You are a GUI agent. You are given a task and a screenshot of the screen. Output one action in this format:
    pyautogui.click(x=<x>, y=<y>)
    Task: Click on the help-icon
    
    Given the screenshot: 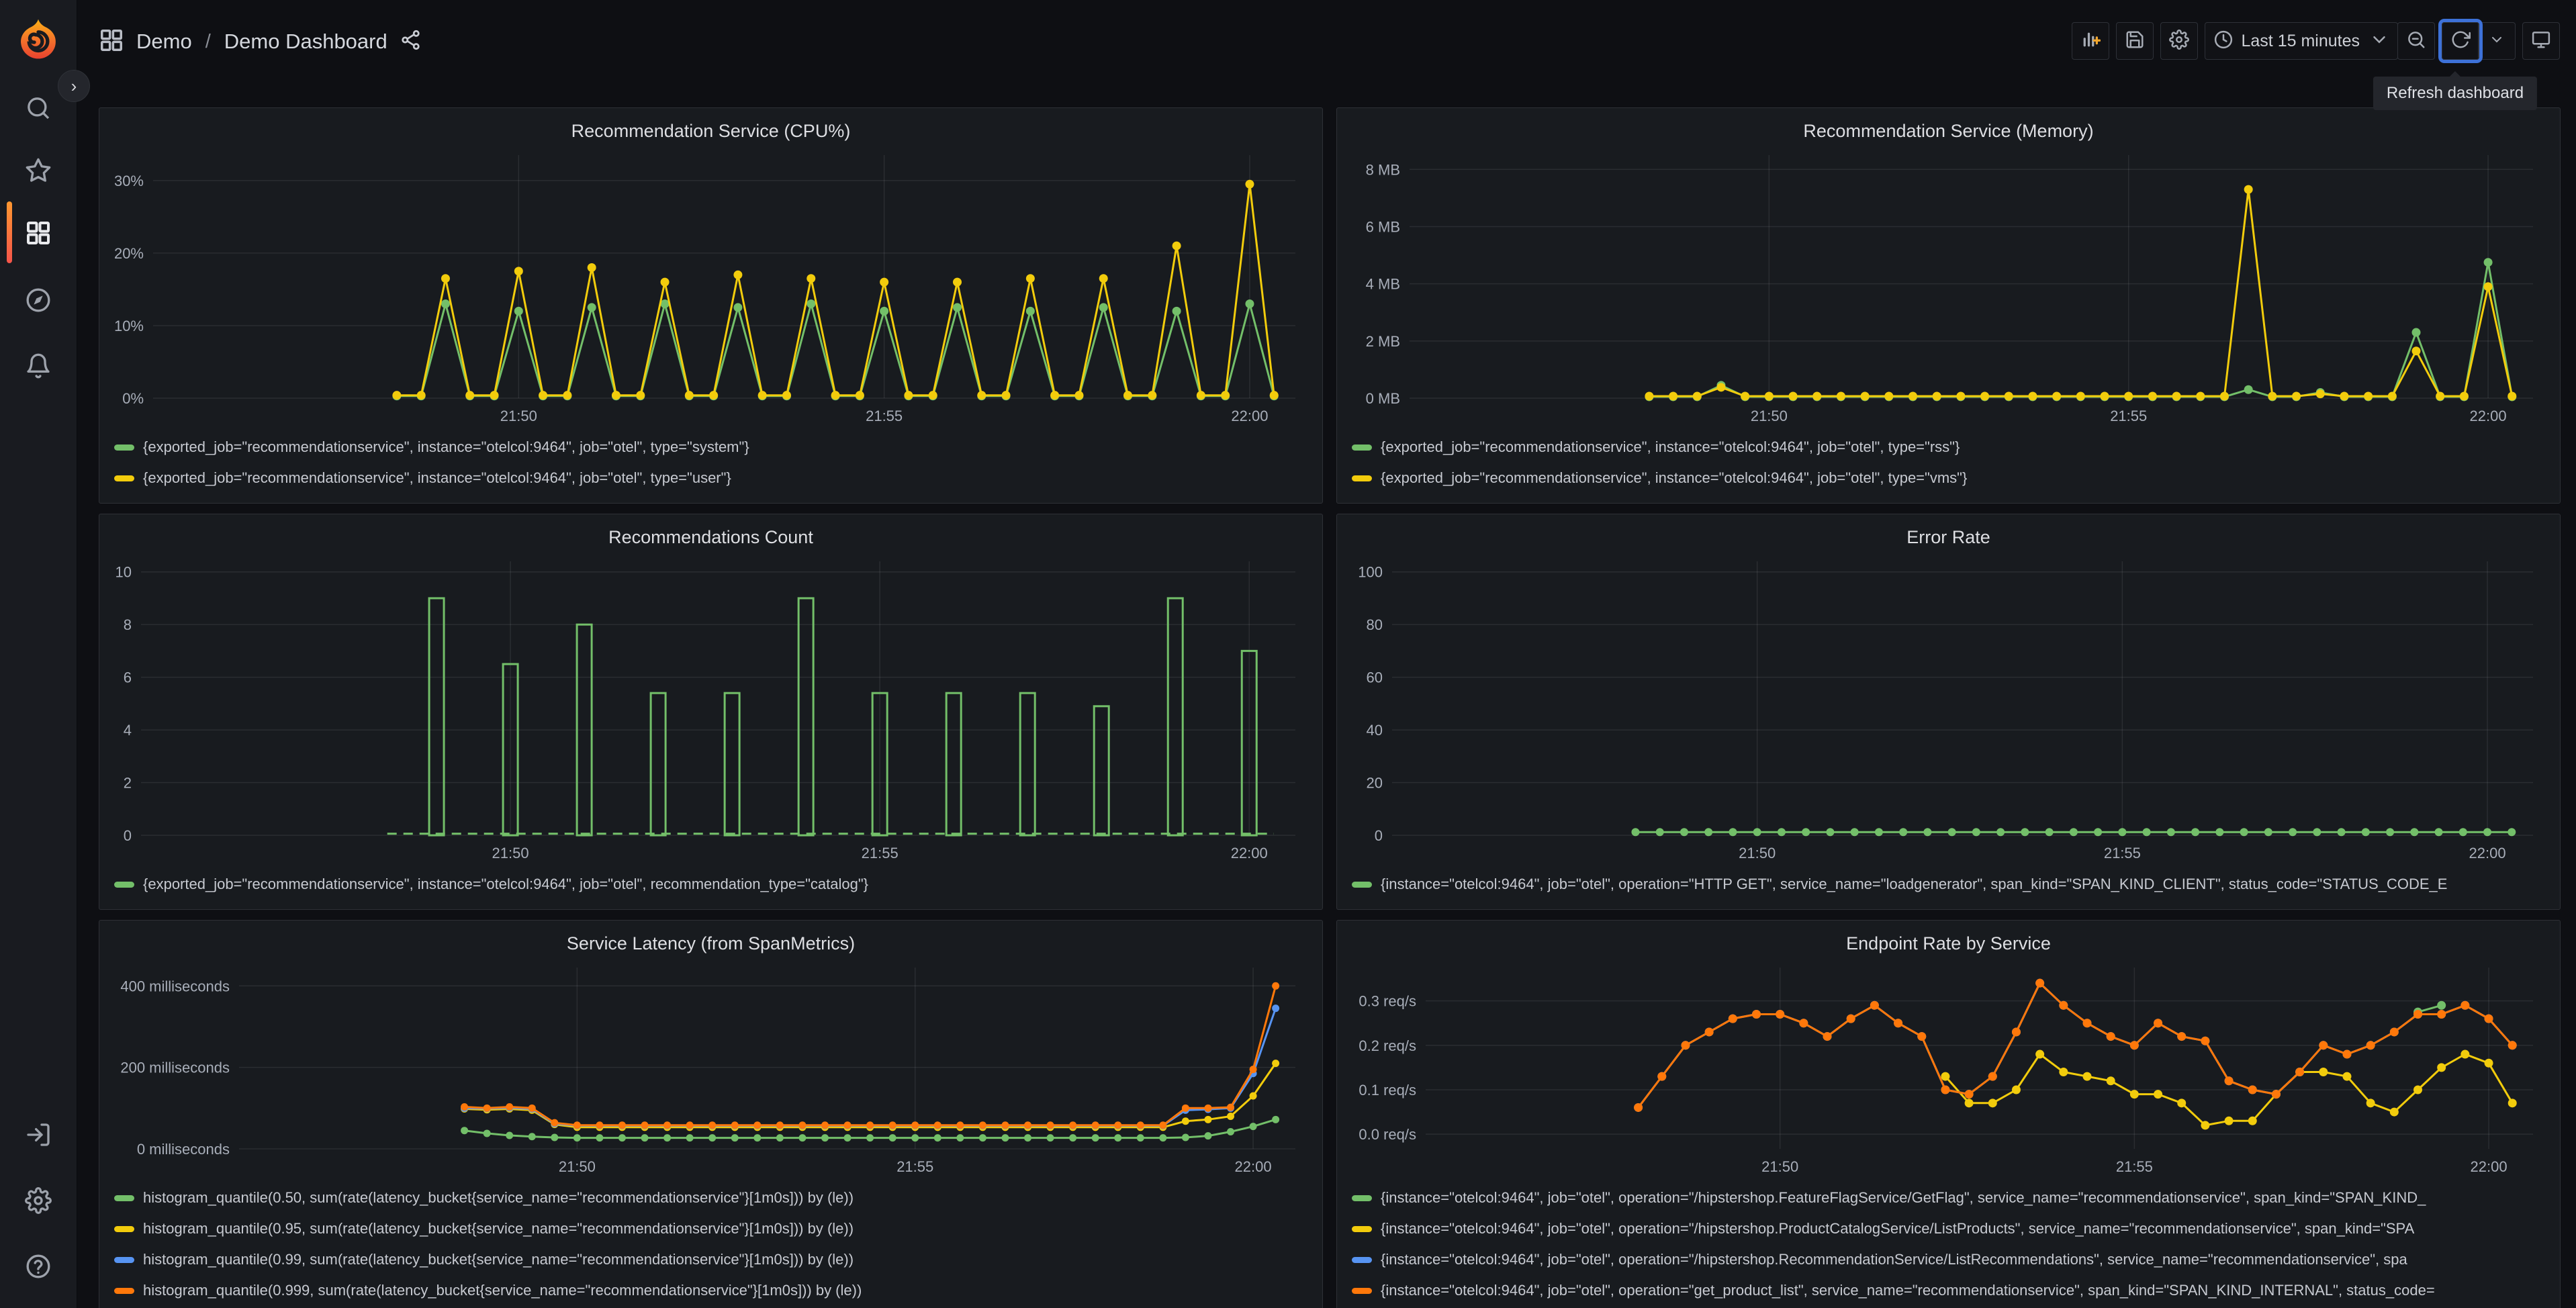 What is the action you would take?
    pyautogui.click(x=38, y=1268)
    